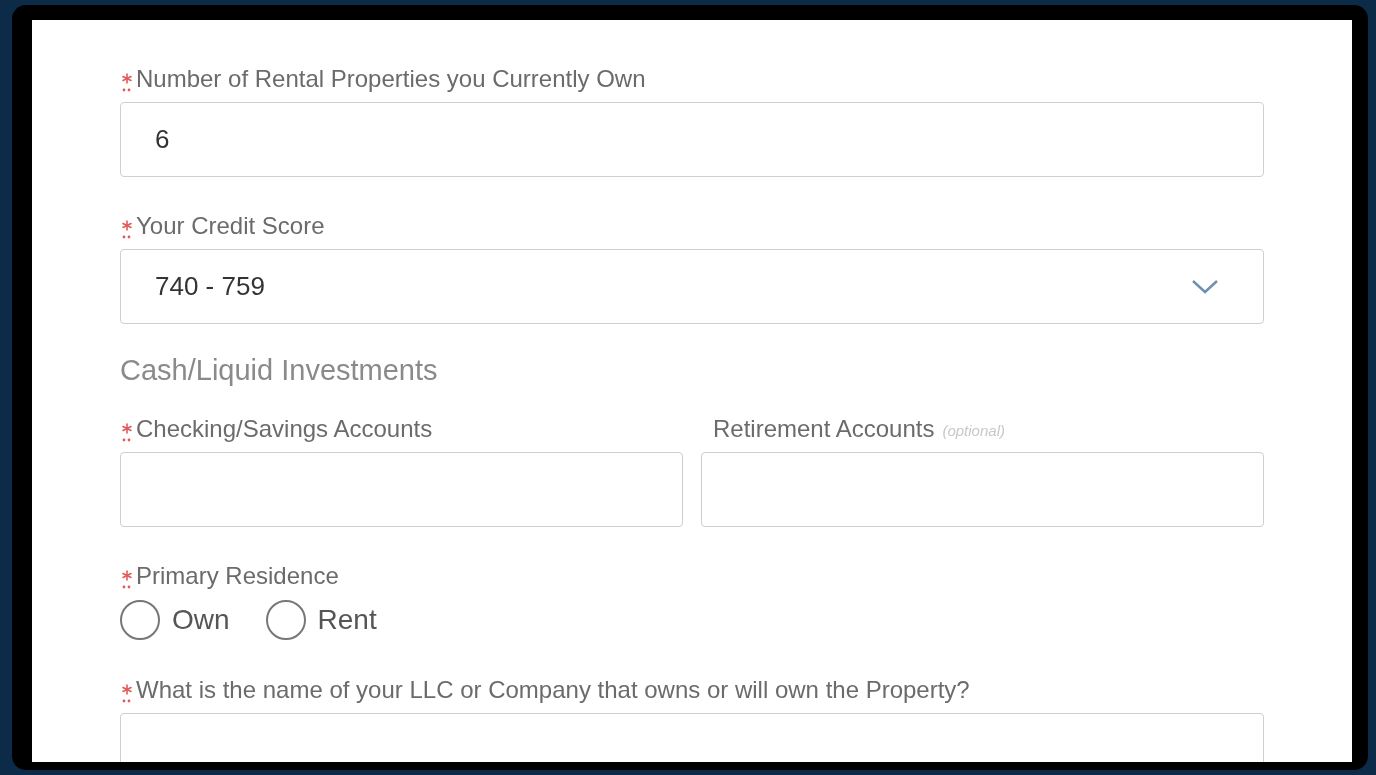 The height and width of the screenshot is (775, 1376). What do you see at coordinates (201, 620) in the screenshot?
I see `radio-label: Own` at bounding box center [201, 620].